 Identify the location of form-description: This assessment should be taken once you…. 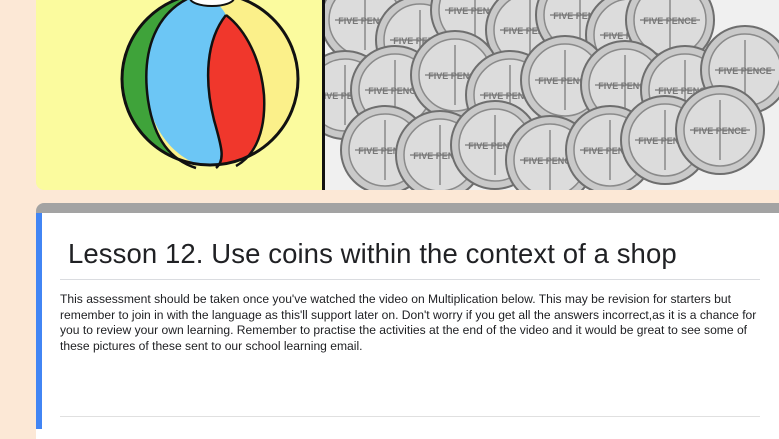
(408, 322).